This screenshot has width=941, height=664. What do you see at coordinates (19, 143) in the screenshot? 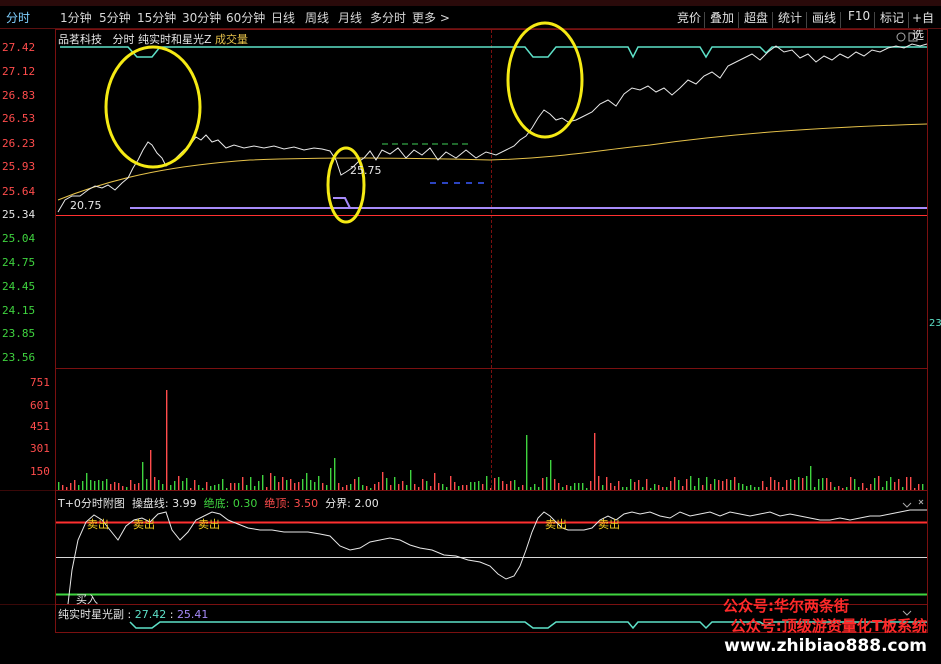
I see `price-label: 26.23` at bounding box center [19, 143].